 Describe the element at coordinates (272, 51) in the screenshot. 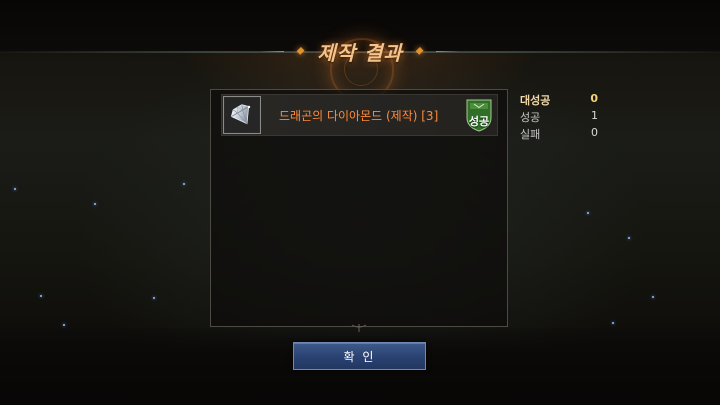

I see `title-line-left` at that location.